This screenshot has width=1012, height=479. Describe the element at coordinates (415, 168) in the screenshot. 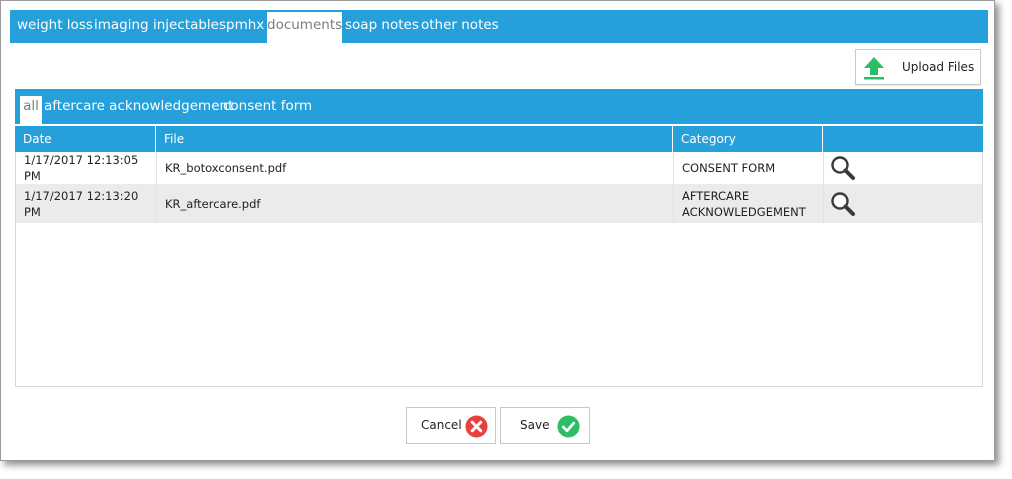

I see `file-cell: KR_botoxconsent.pdf` at that location.